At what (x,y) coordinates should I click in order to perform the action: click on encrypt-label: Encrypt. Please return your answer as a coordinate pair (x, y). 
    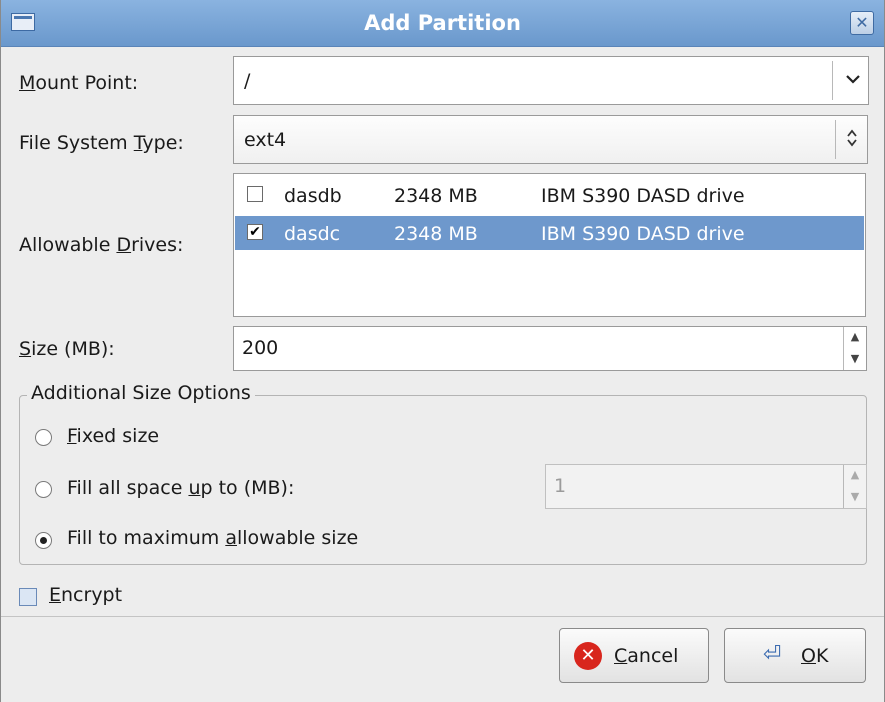
    Looking at the image, I should click on (85, 595).